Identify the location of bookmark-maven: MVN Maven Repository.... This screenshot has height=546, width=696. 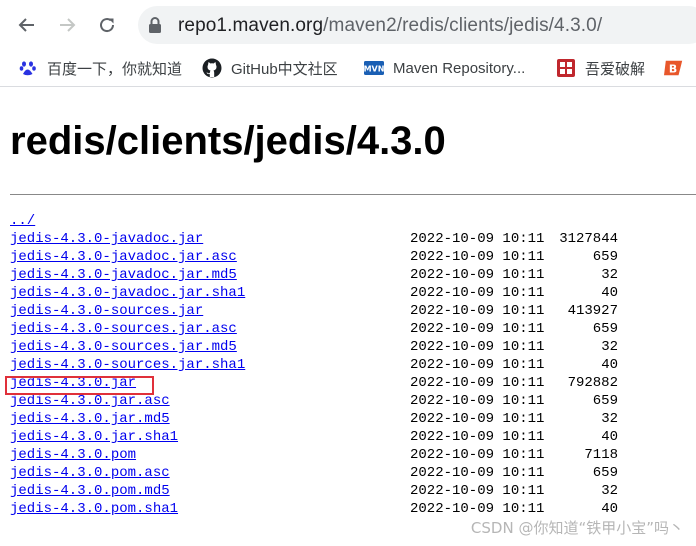
(444, 68).